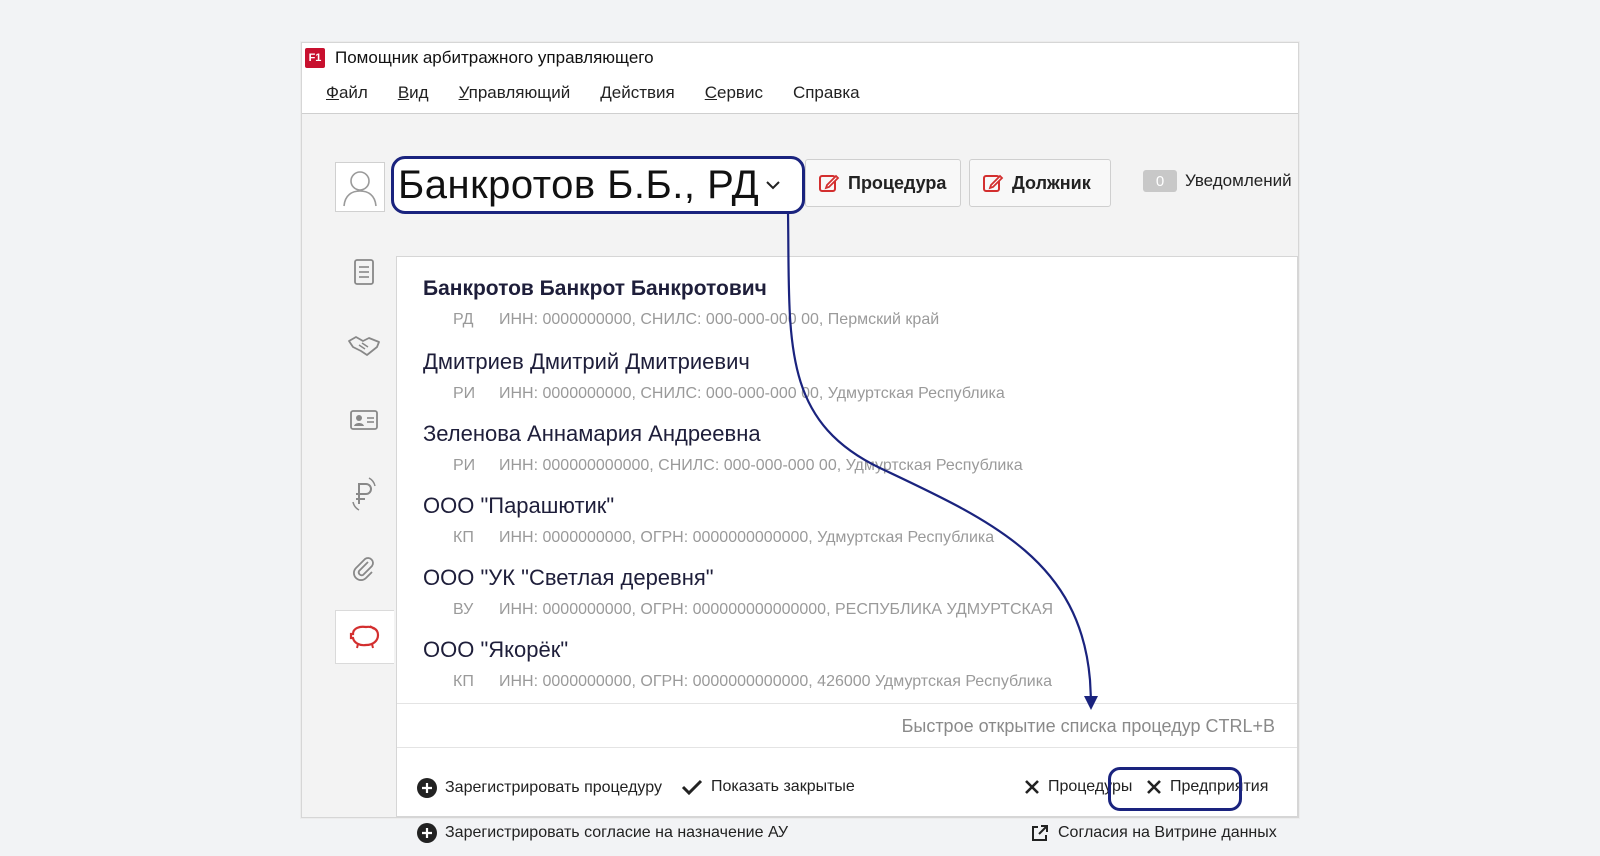 This screenshot has width=1600, height=856. What do you see at coordinates (847, 725) in the screenshot?
I see `shortcut-hint: Быстрое открытие списка процедур CTRL+B` at bounding box center [847, 725].